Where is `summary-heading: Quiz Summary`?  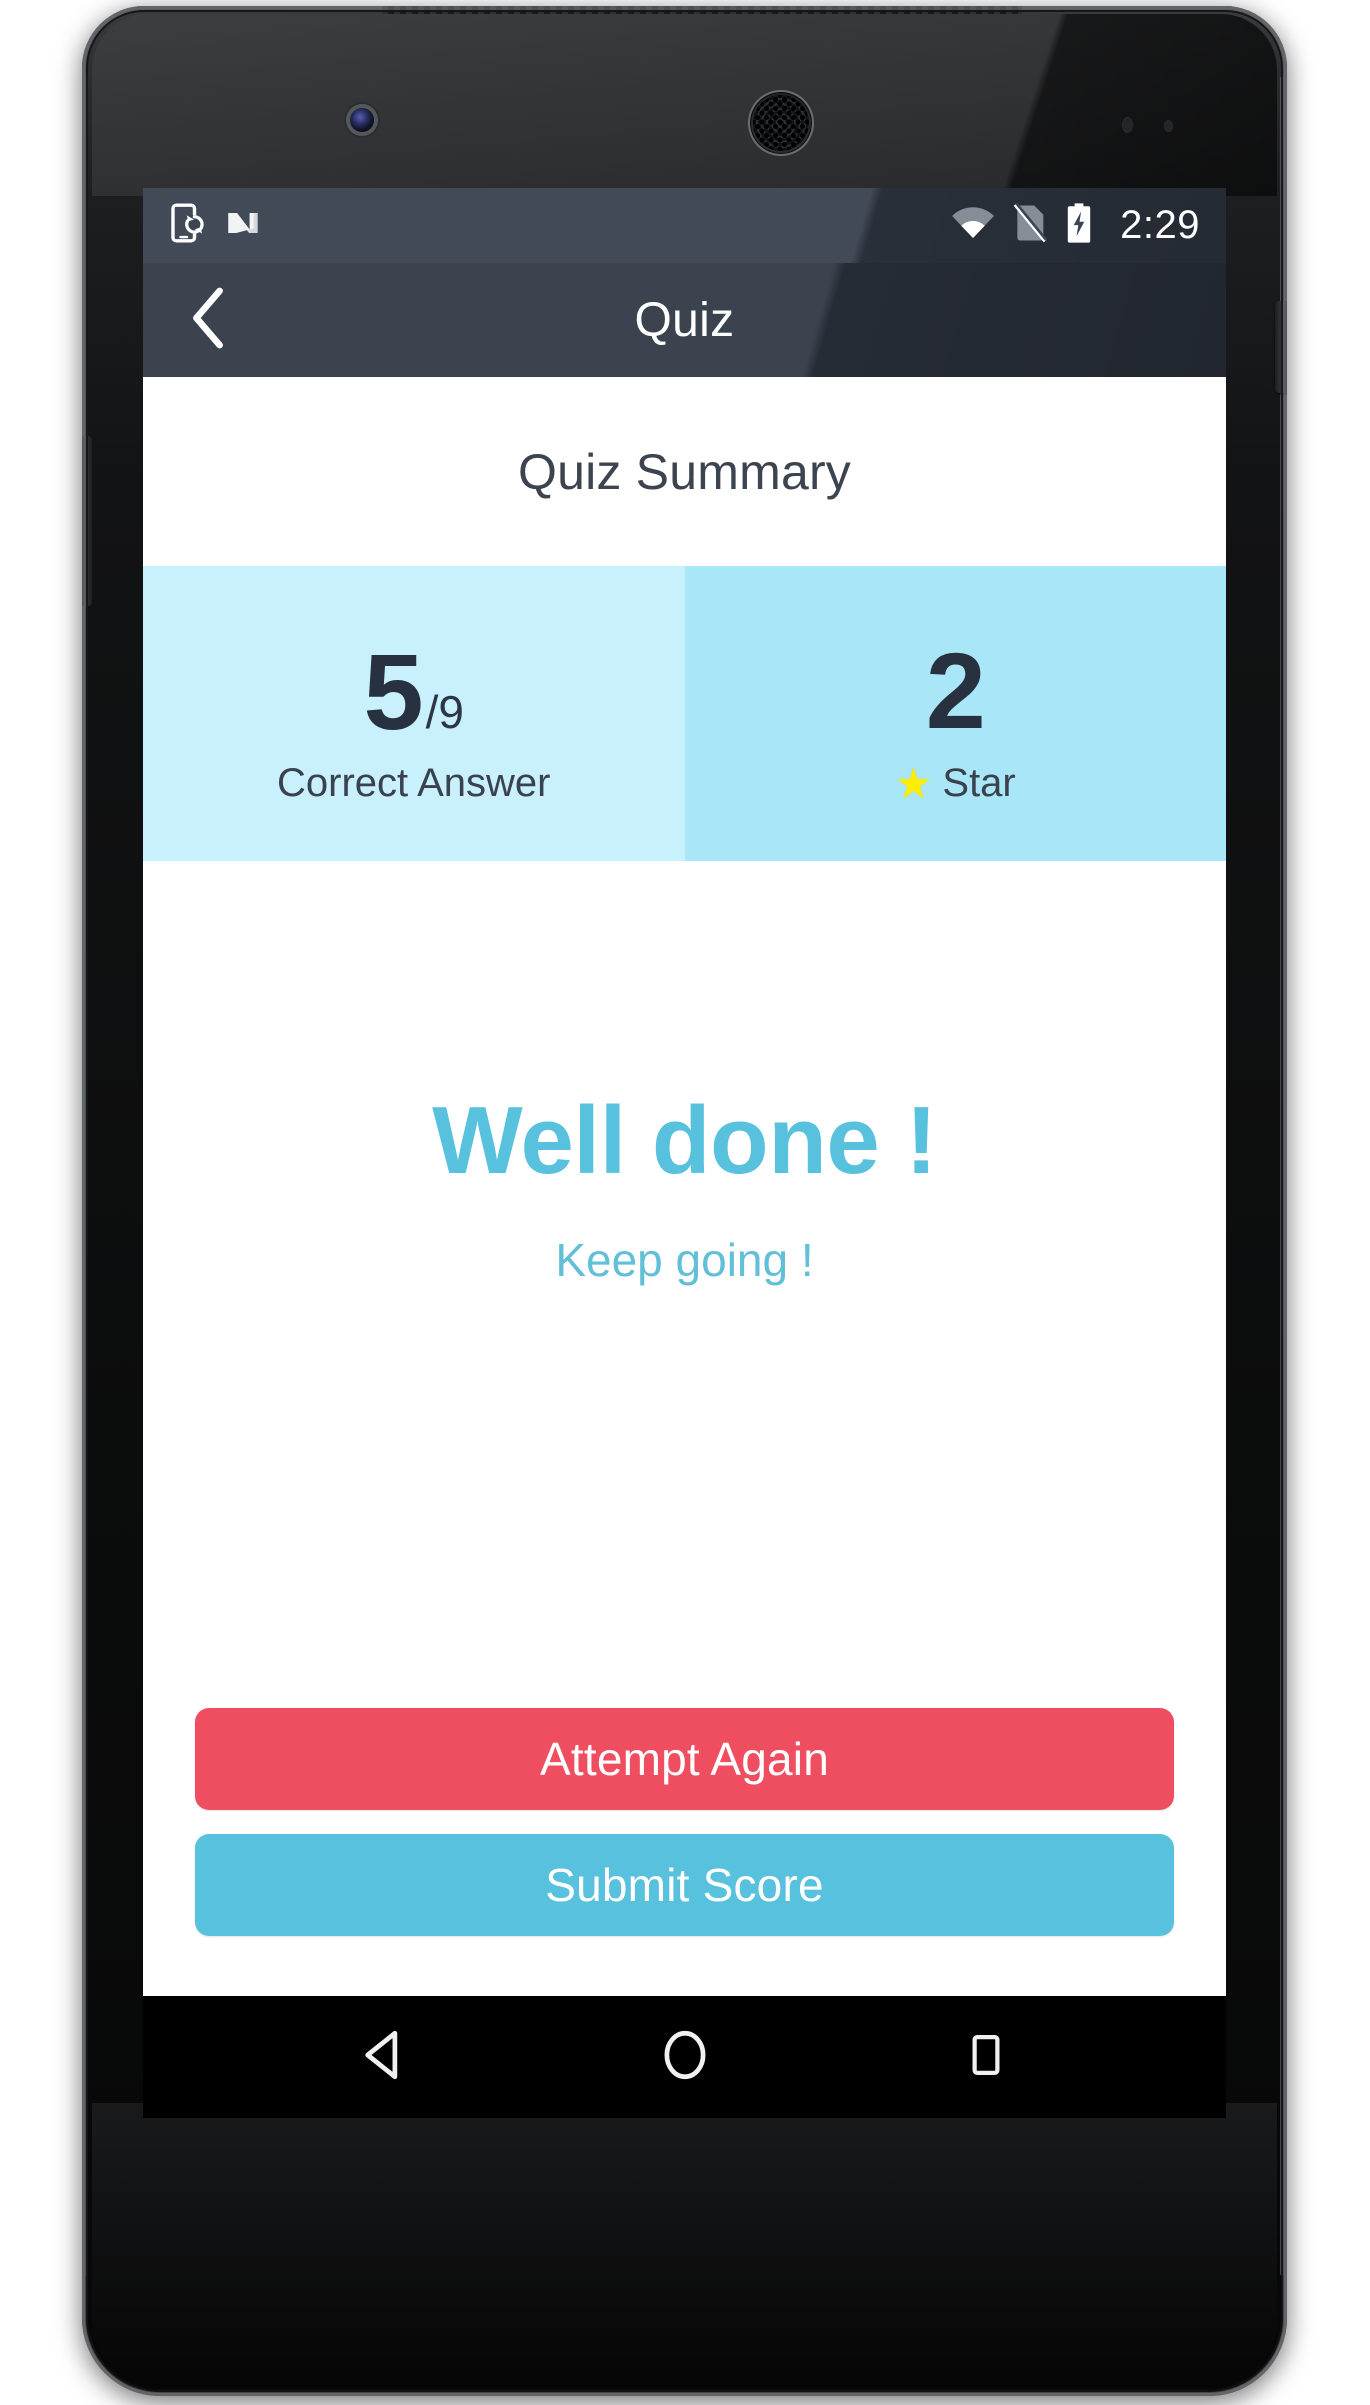 summary-heading: Quiz Summary is located at coordinates (684, 471).